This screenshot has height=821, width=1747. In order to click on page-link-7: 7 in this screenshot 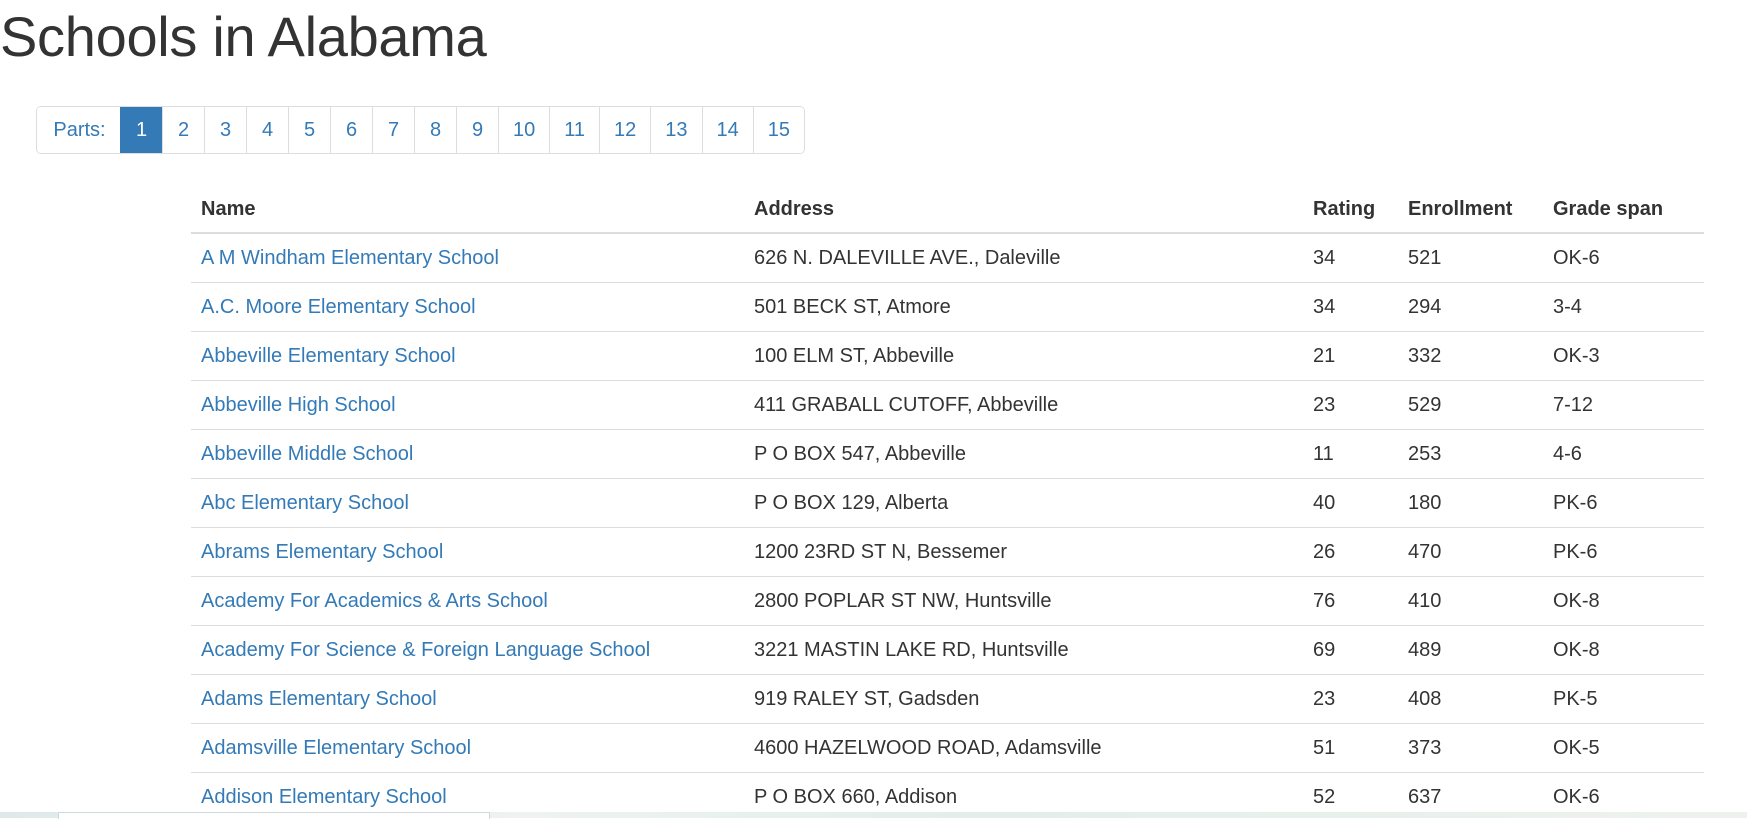, I will do `click(393, 130)`.